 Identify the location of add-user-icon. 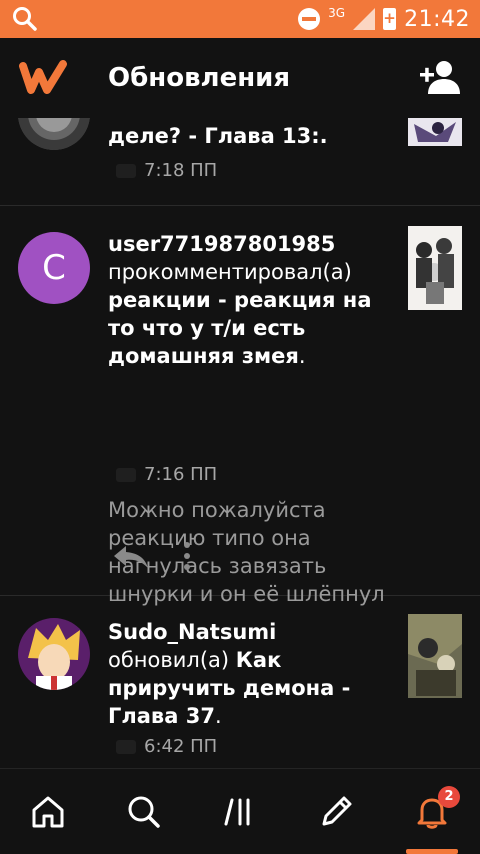
(440, 77).